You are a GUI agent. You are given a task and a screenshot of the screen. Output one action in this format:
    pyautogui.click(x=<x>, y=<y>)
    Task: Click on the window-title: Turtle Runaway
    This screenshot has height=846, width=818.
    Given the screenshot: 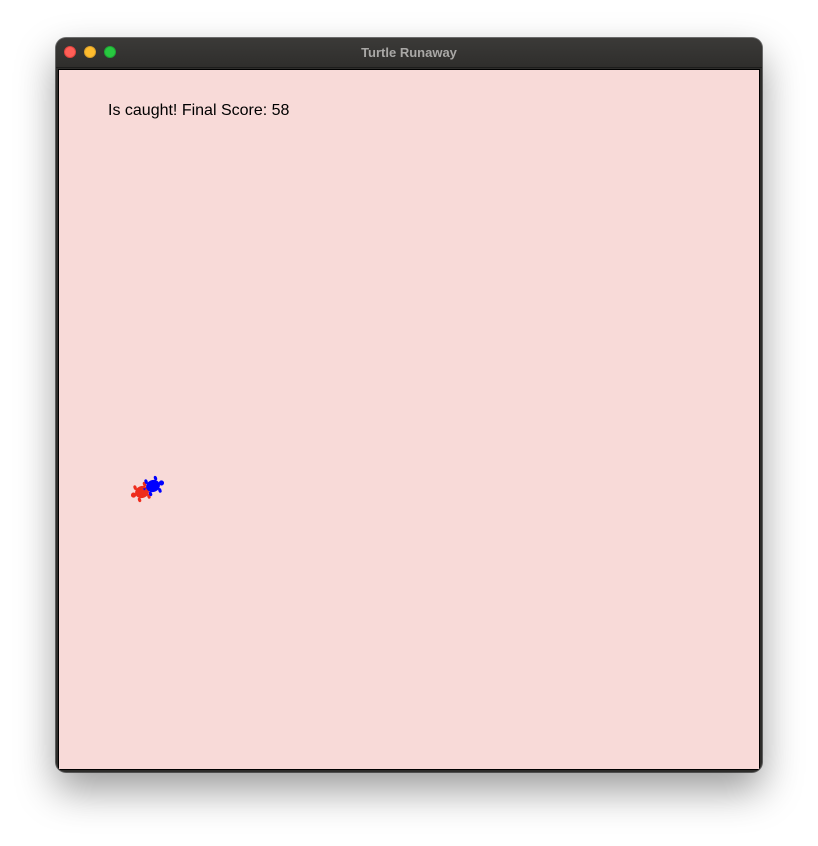 What is the action you would take?
    pyautogui.click(x=409, y=52)
    